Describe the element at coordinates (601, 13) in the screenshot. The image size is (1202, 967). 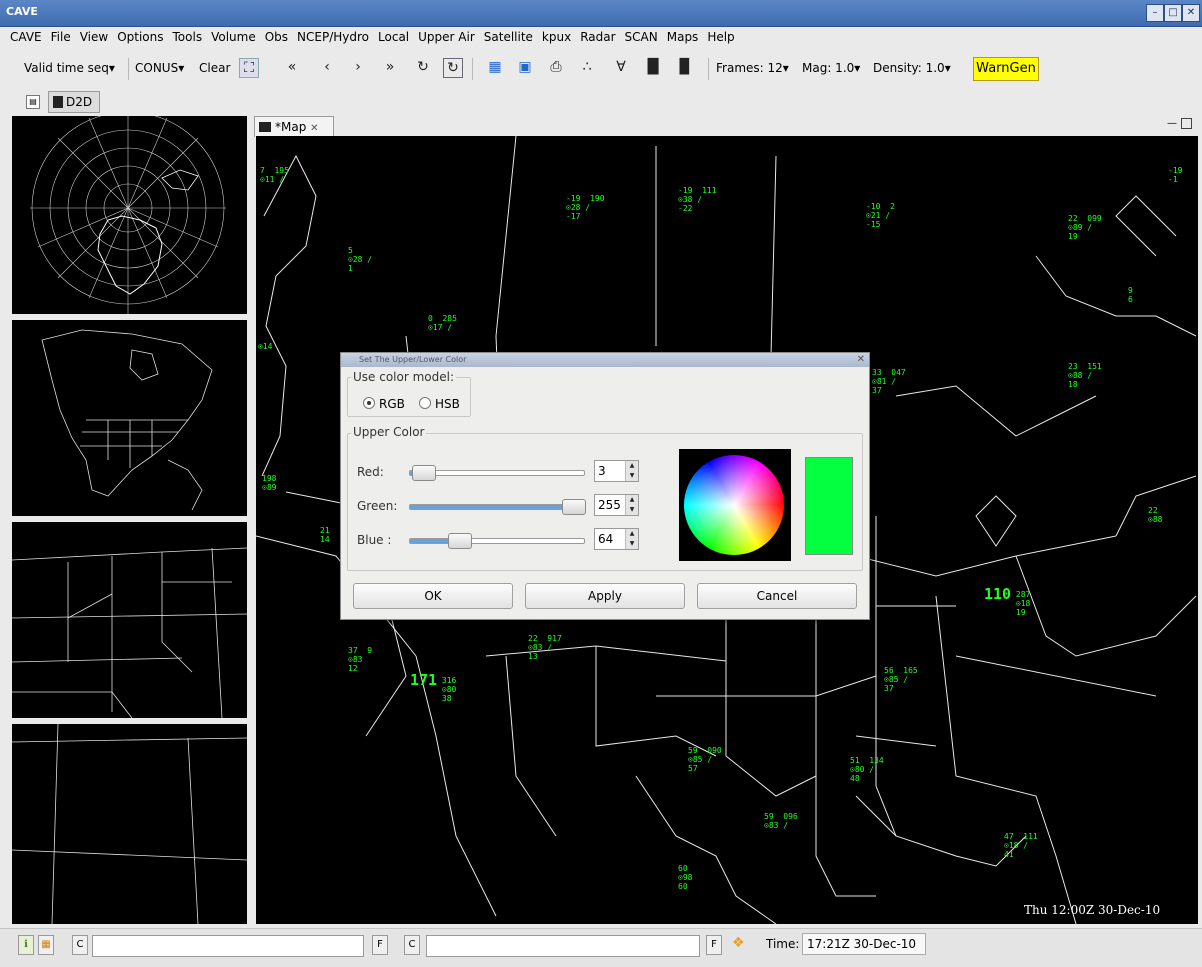
I see `title-bar: CAVE – □ ✕` at that location.